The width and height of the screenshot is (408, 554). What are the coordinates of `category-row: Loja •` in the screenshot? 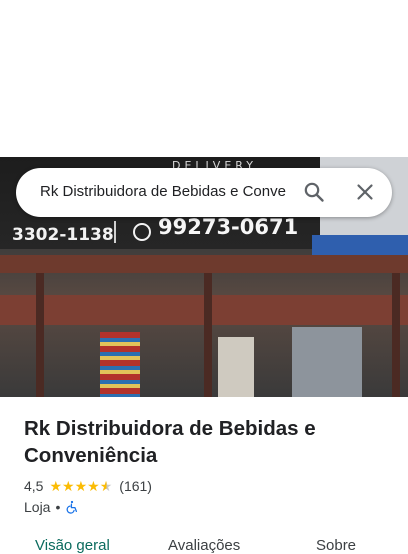 It's located at (51, 507).